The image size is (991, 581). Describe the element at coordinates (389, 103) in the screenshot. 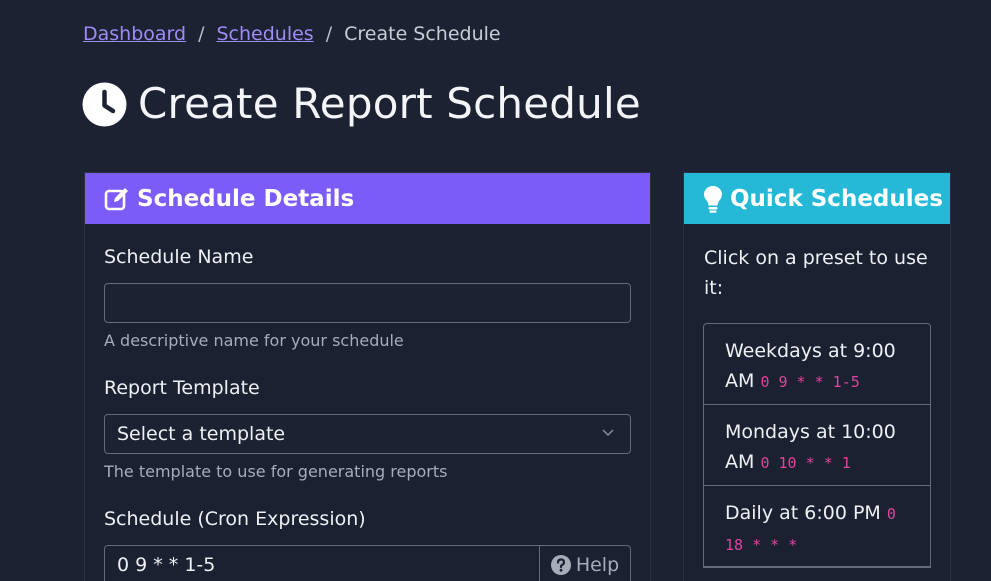

I see `page-title: Create Report Schedule` at that location.